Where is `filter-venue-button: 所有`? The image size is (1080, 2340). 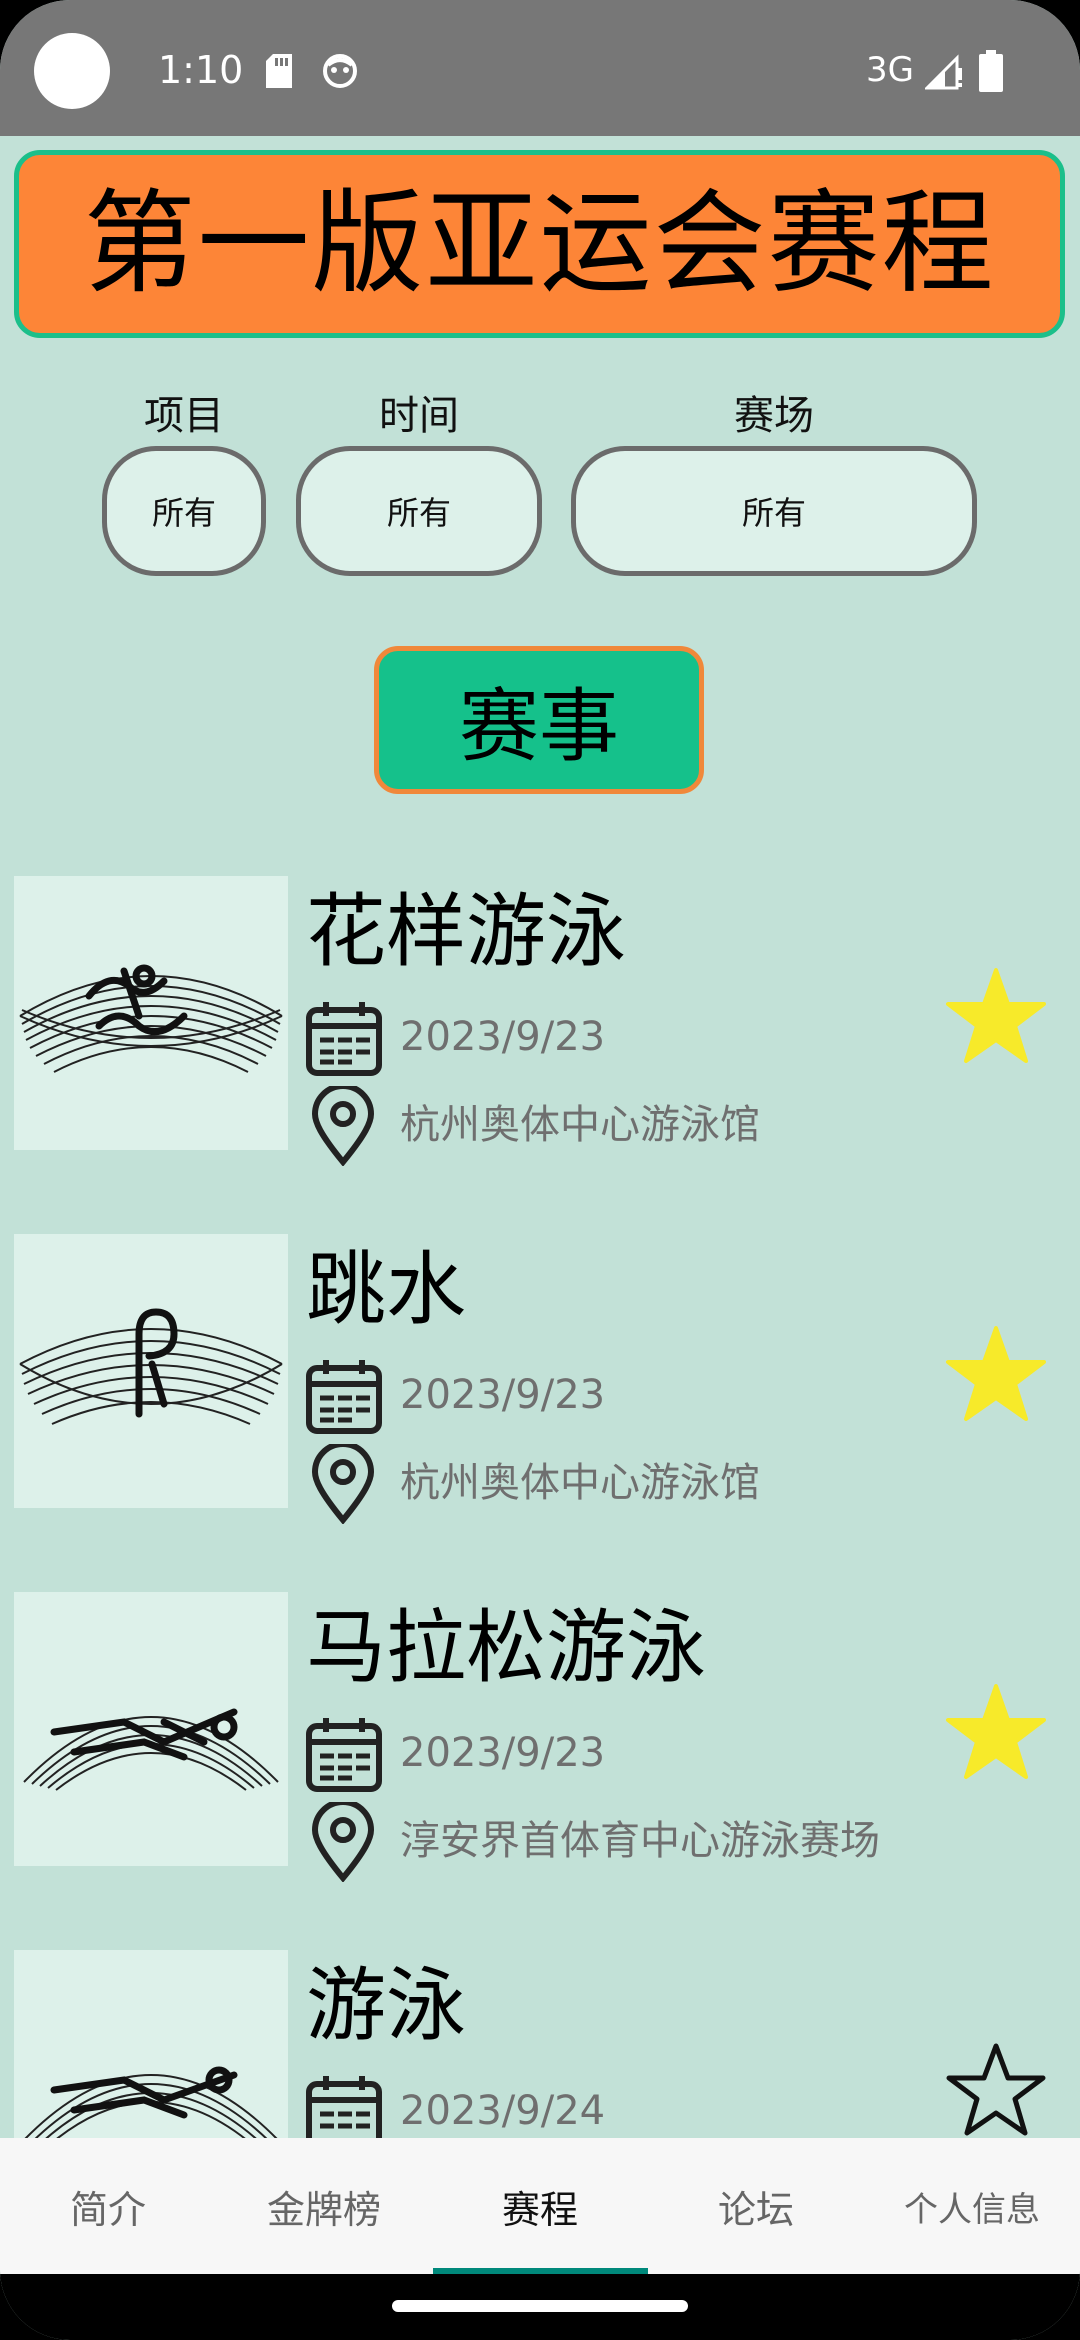 filter-venue-button: 所有 is located at coordinates (774, 511).